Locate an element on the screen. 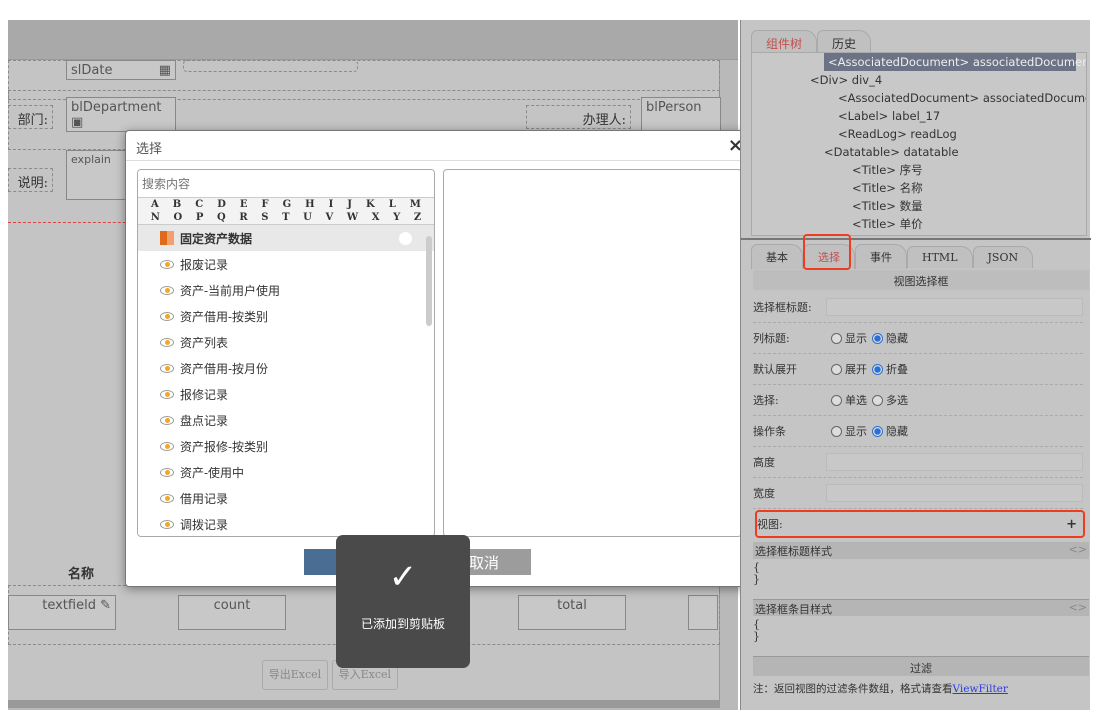 The height and width of the screenshot is (722, 1106). tab-json: JSON is located at coordinates (1003, 257).